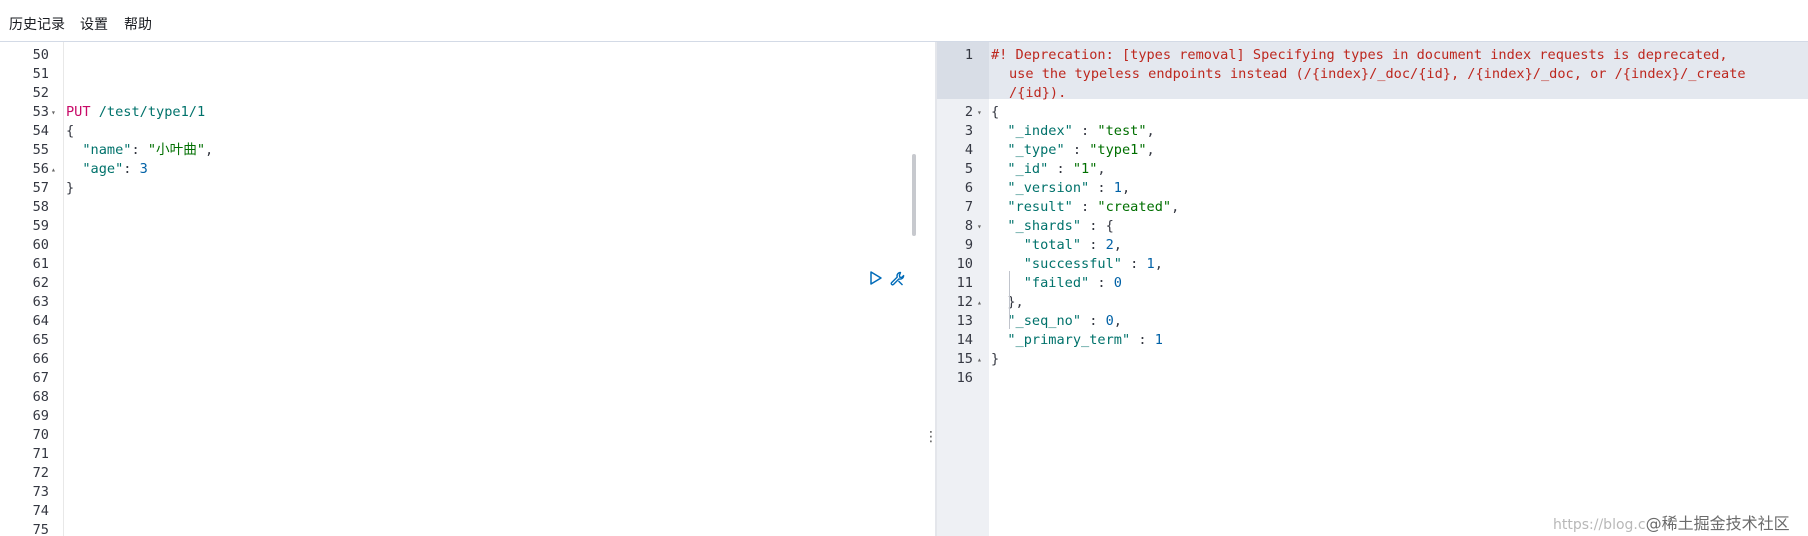 This screenshot has width=1808, height=536. Describe the element at coordinates (40, 397) in the screenshot. I see `line-number: 68` at that location.